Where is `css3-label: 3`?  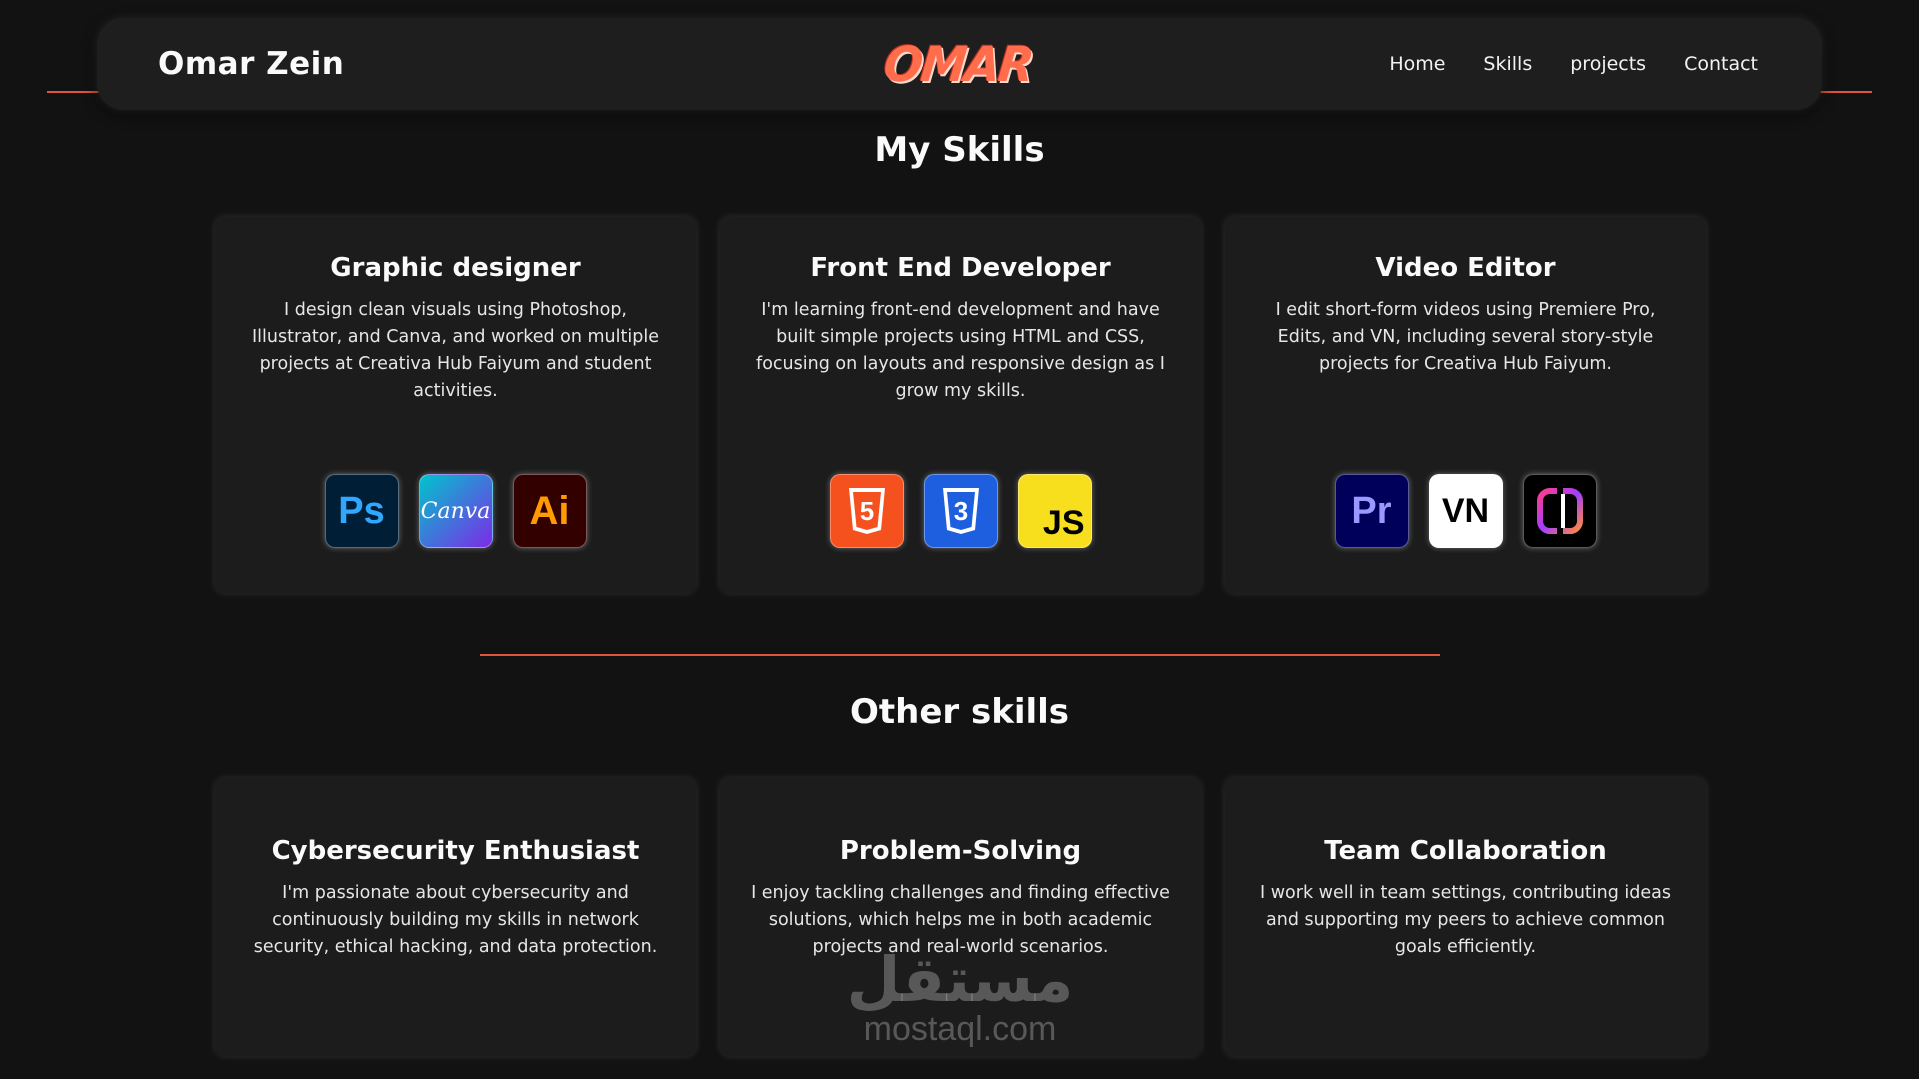 css3-label: 3 is located at coordinates (960, 511).